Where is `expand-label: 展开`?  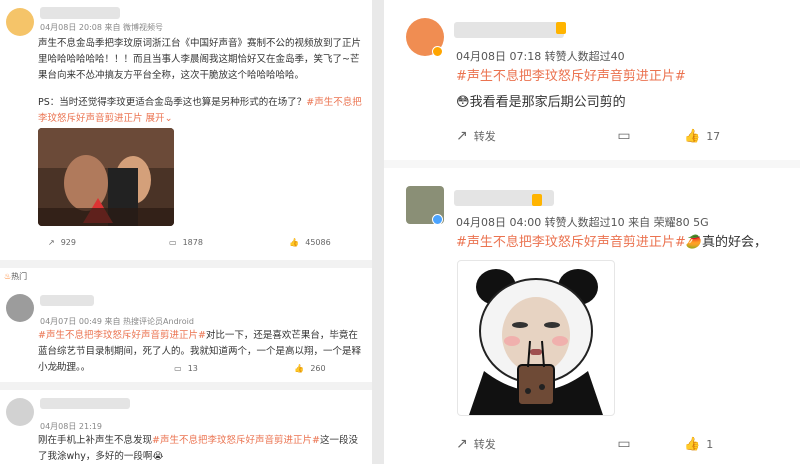
expand-label: 展开 is located at coordinates (155, 118).